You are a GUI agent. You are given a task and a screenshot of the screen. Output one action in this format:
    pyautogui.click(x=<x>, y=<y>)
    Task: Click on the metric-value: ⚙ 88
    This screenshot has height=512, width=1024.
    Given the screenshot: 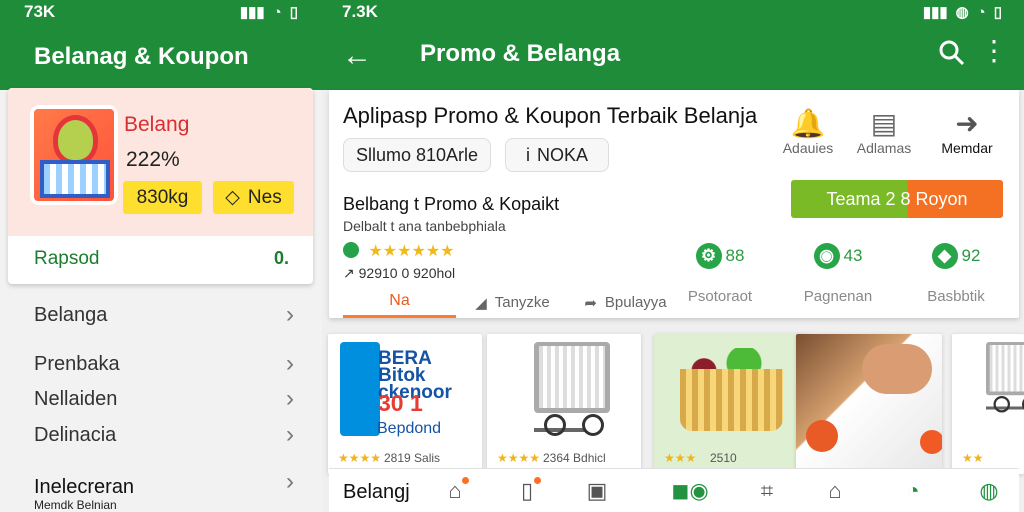 What is the action you would take?
    pyautogui.click(x=720, y=256)
    